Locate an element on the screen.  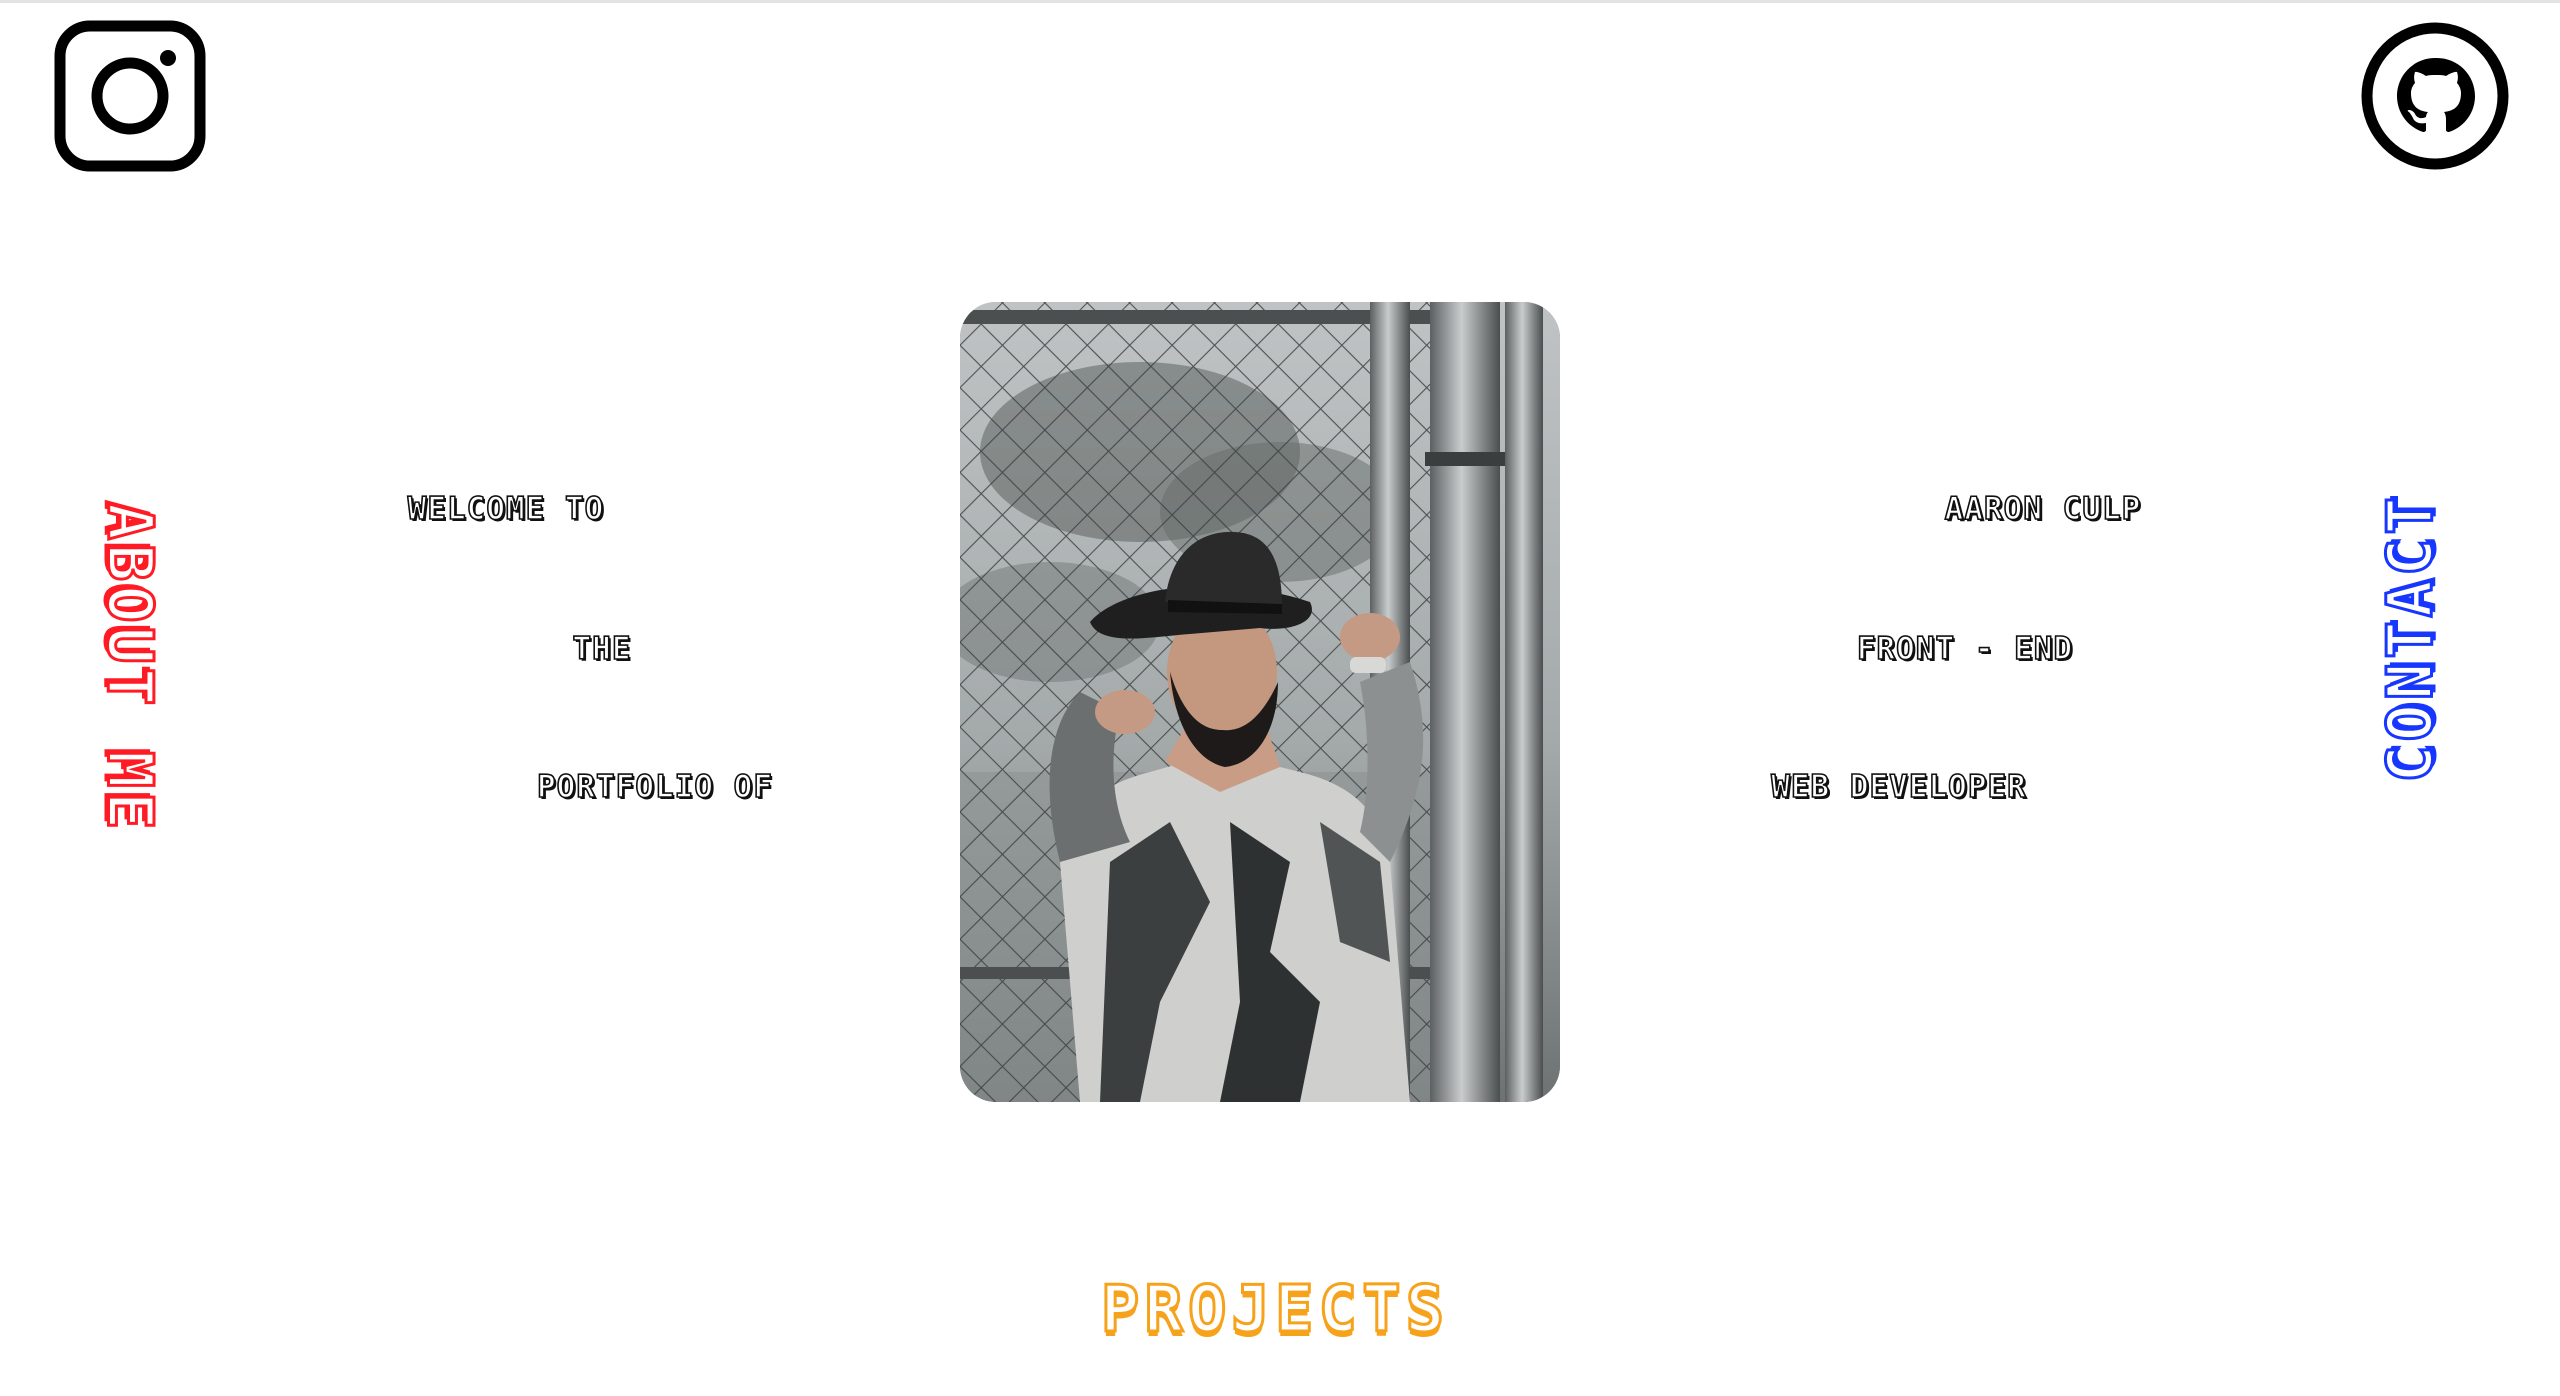
profile-photo is located at coordinates (1260, 702).